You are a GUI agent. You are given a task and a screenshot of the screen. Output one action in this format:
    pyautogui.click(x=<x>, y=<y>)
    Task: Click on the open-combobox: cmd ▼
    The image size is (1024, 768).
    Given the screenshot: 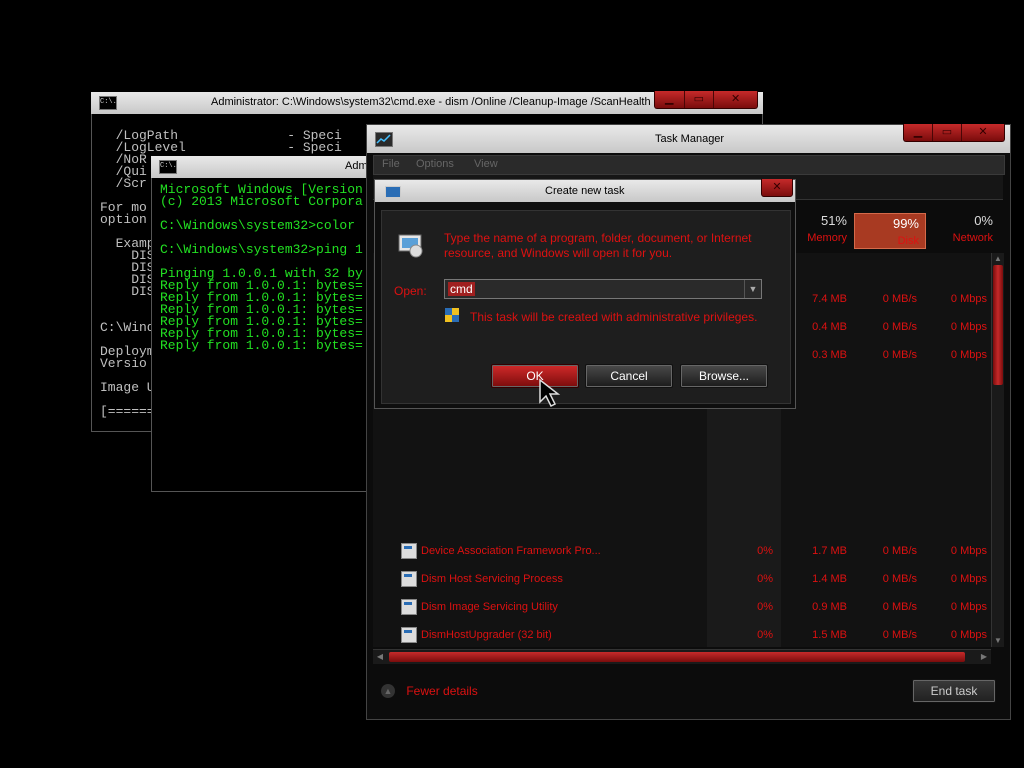 What is the action you would take?
    pyautogui.click(x=603, y=289)
    